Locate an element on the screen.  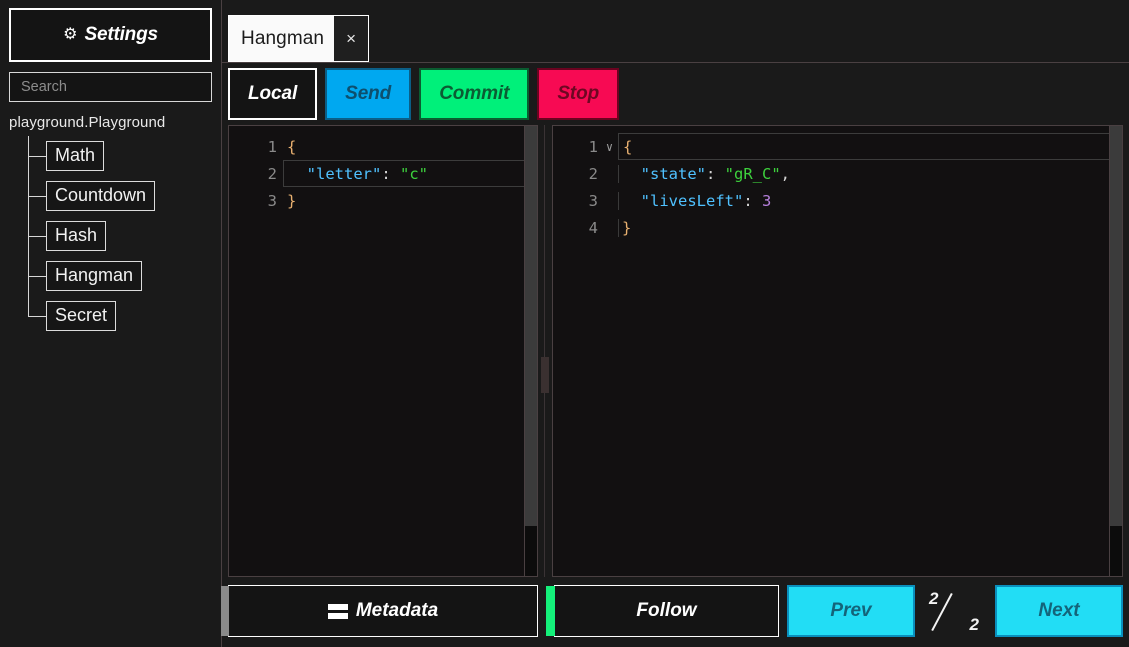
code-token: "livesLeft" is located at coordinates (683, 200).